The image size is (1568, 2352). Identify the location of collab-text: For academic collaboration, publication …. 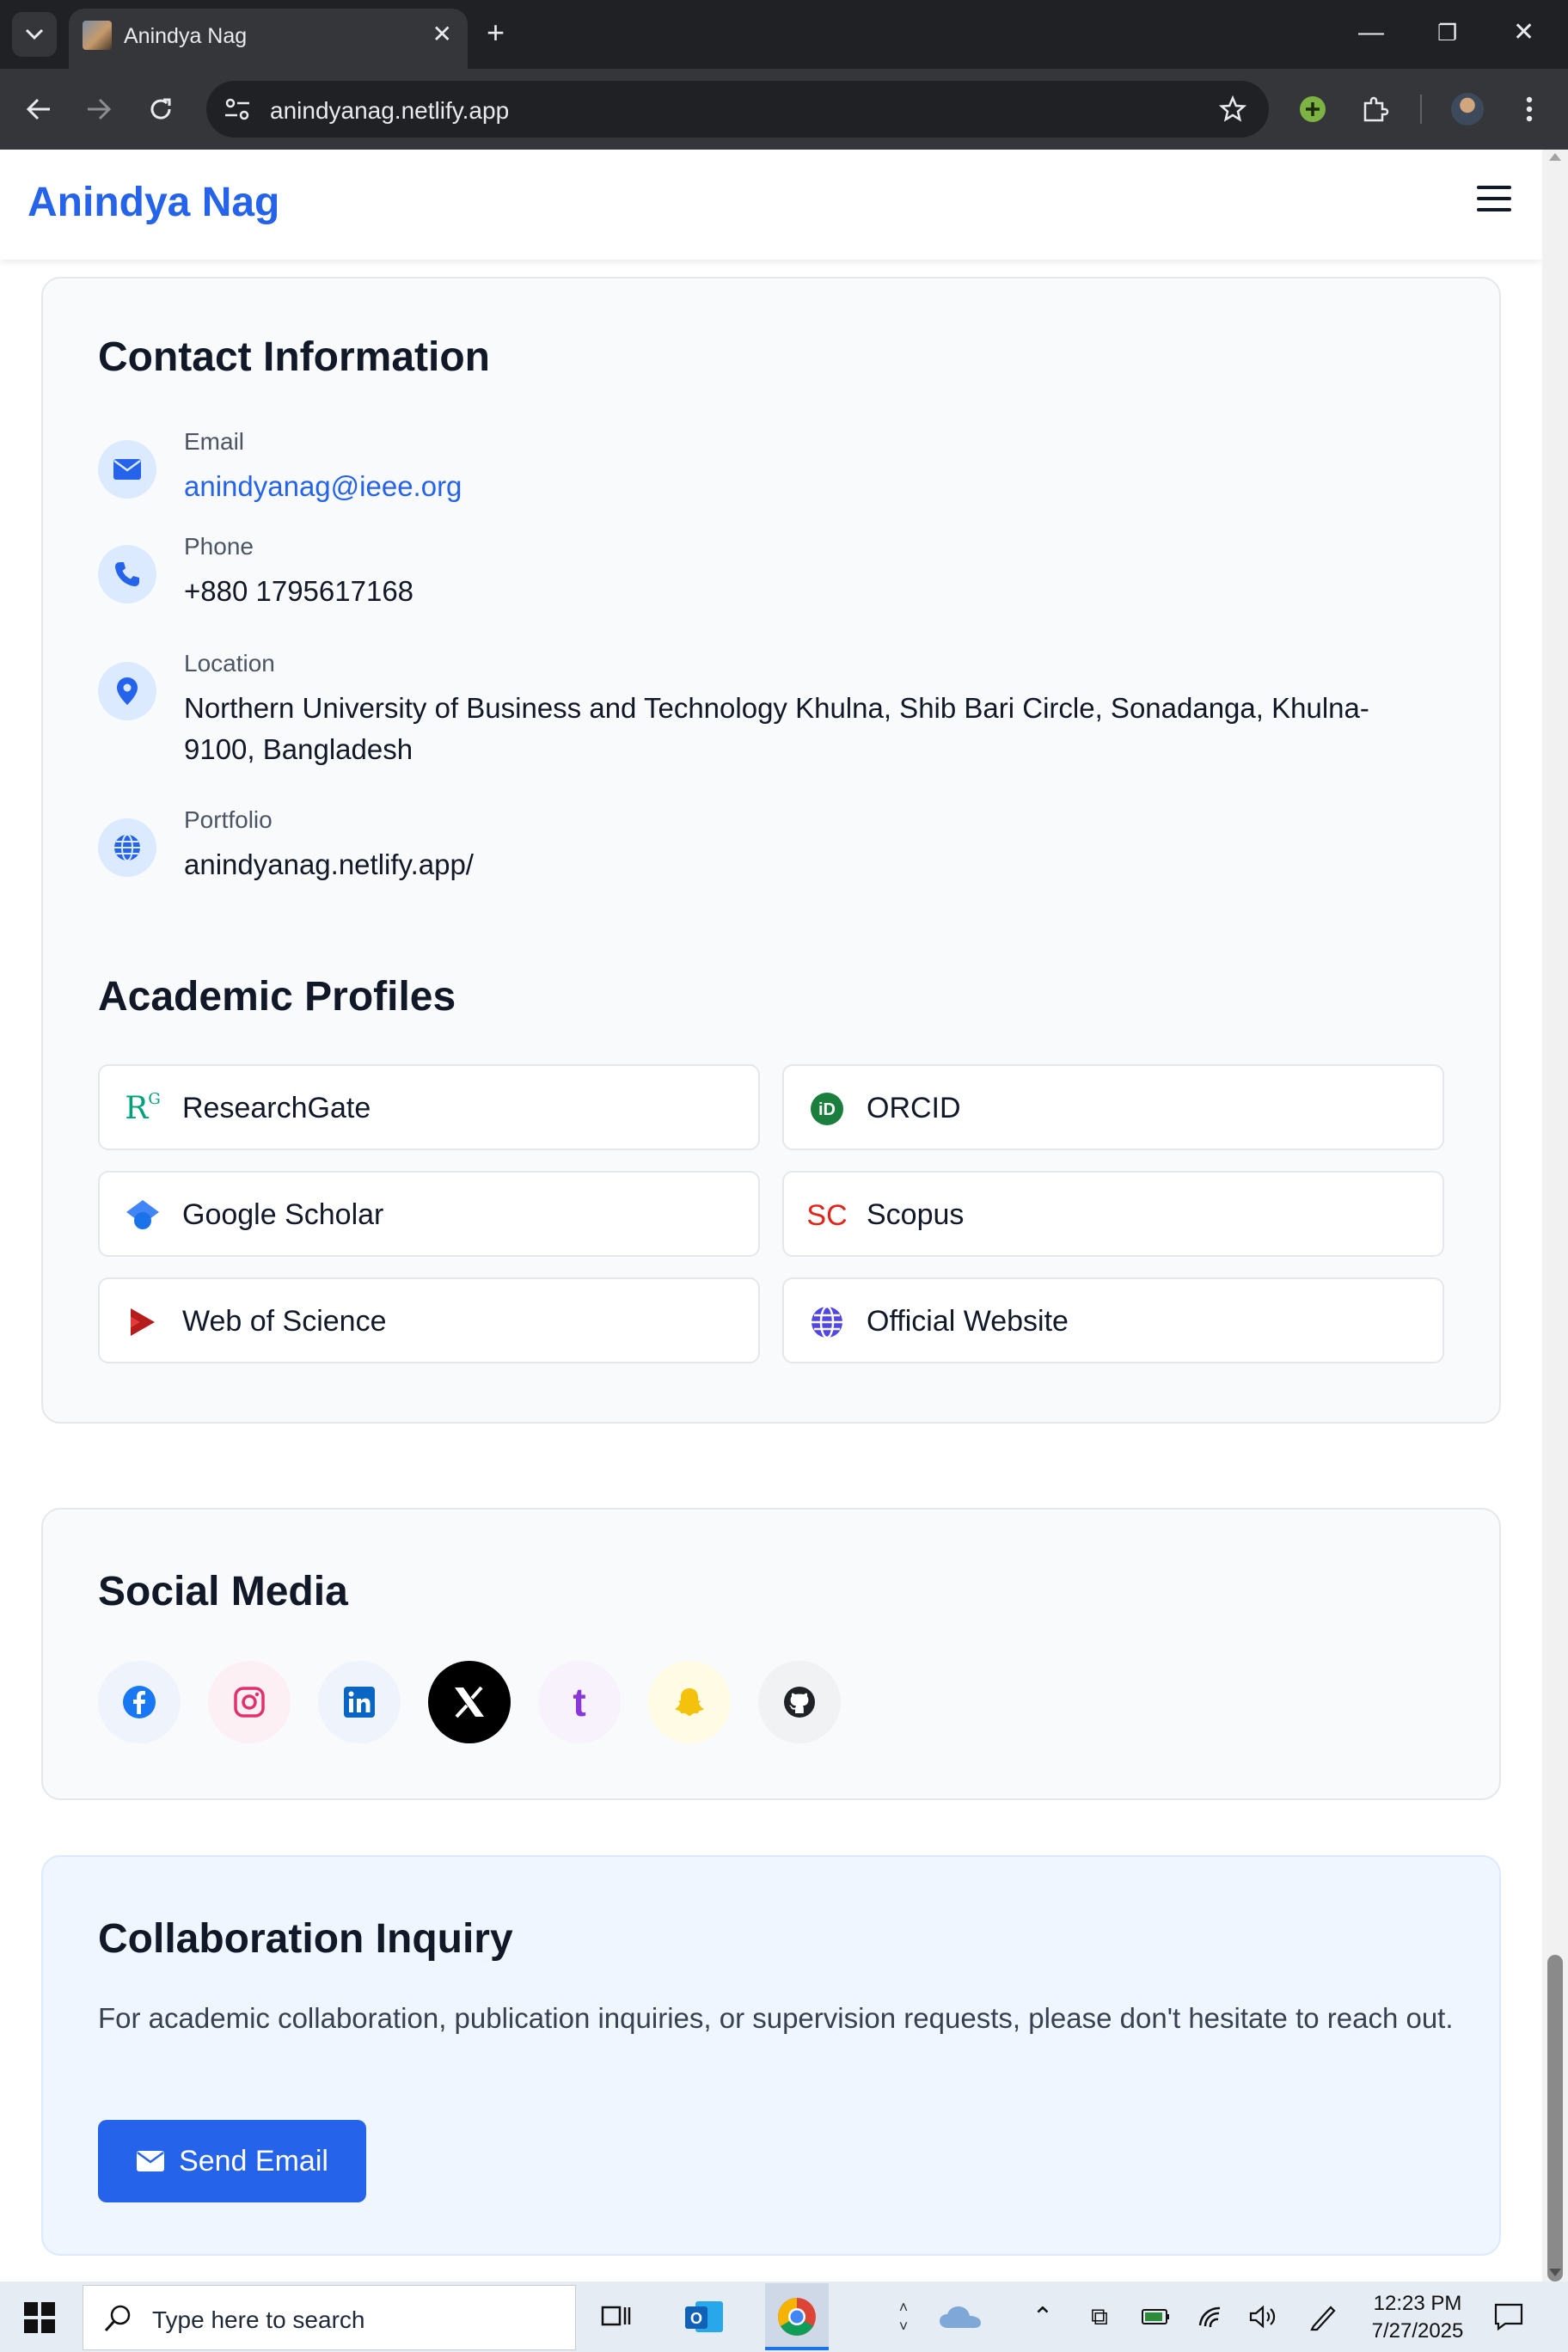
(776, 2018).